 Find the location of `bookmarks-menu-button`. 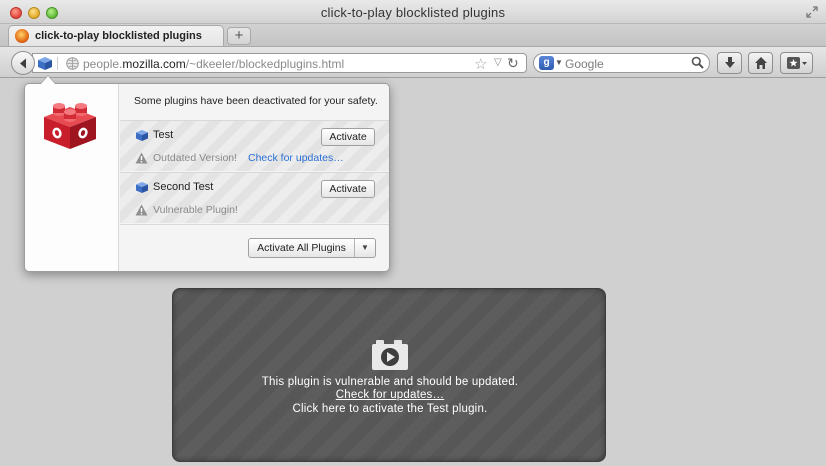

bookmarks-menu-button is located at coordinates (796, 63).